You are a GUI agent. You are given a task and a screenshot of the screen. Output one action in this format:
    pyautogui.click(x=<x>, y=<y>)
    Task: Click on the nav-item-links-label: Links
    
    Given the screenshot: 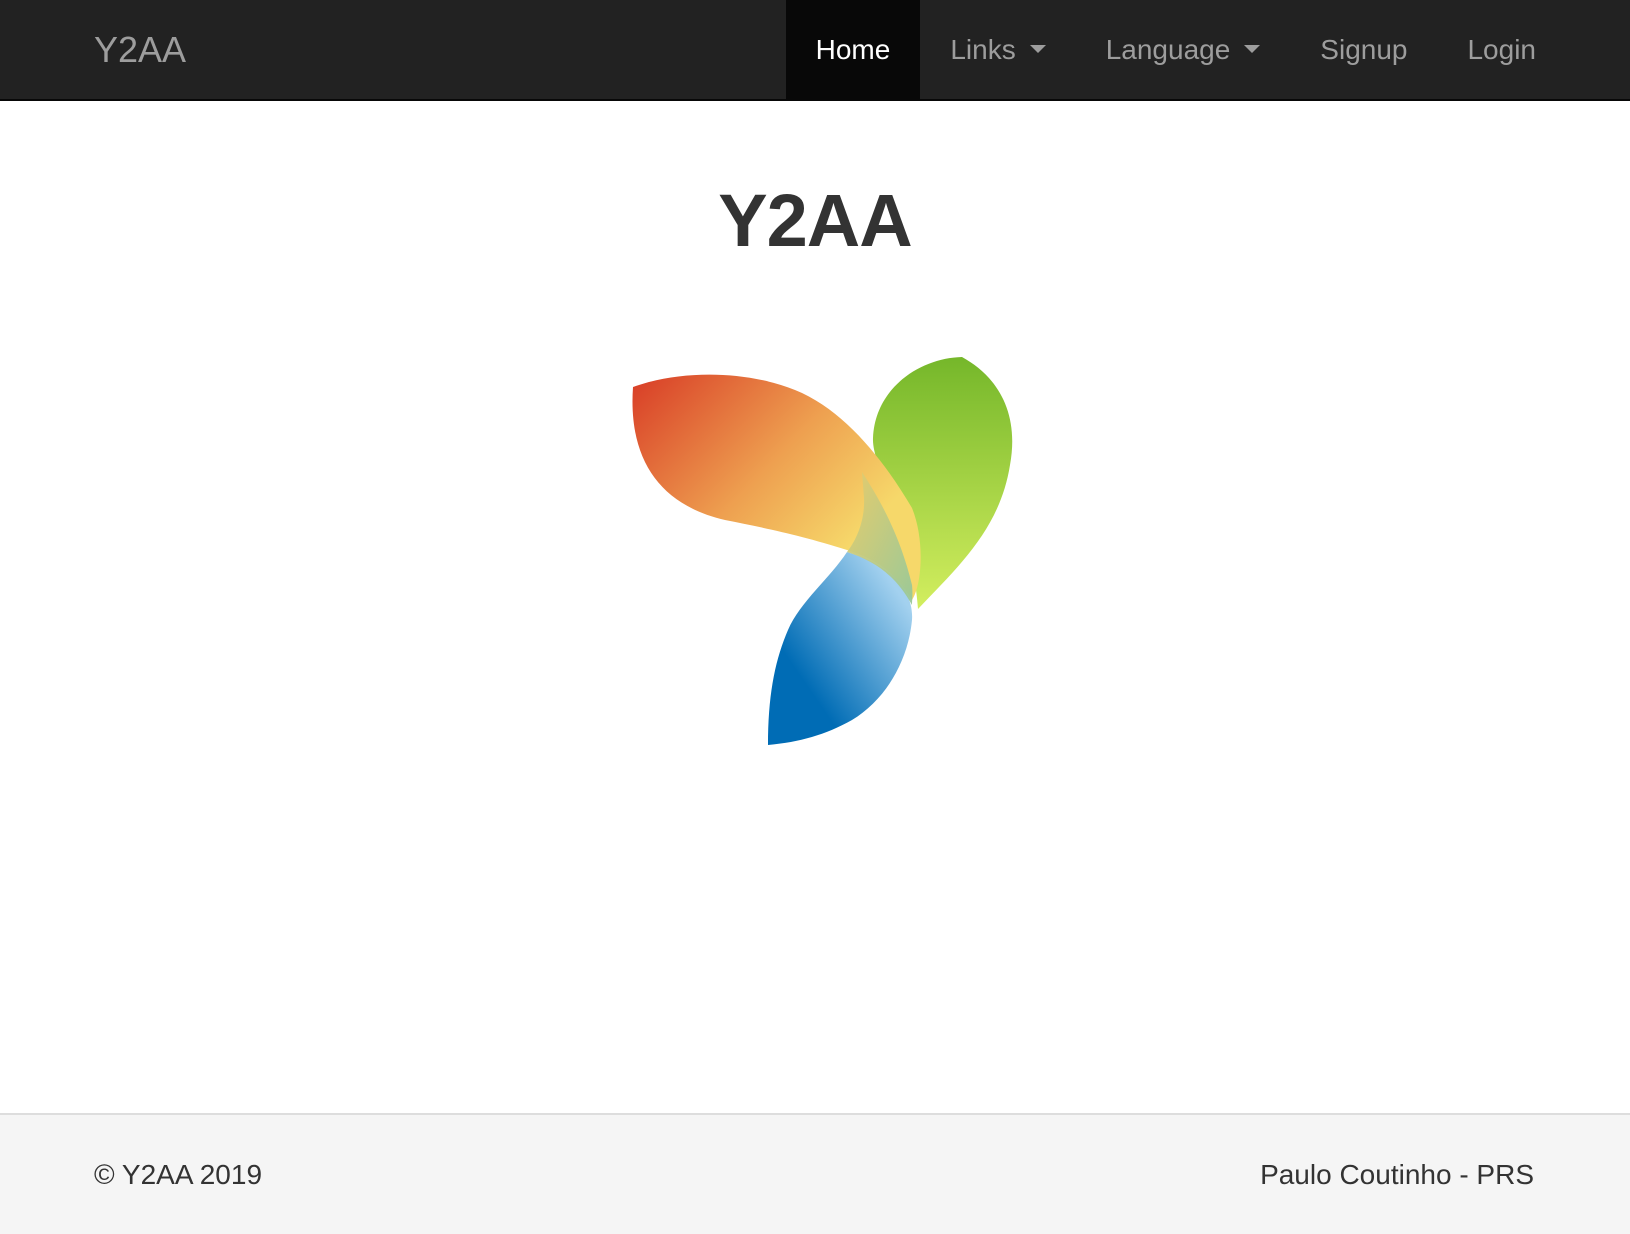 What is the action you would take?
    pyautogui.click(x=983, y=49)
    